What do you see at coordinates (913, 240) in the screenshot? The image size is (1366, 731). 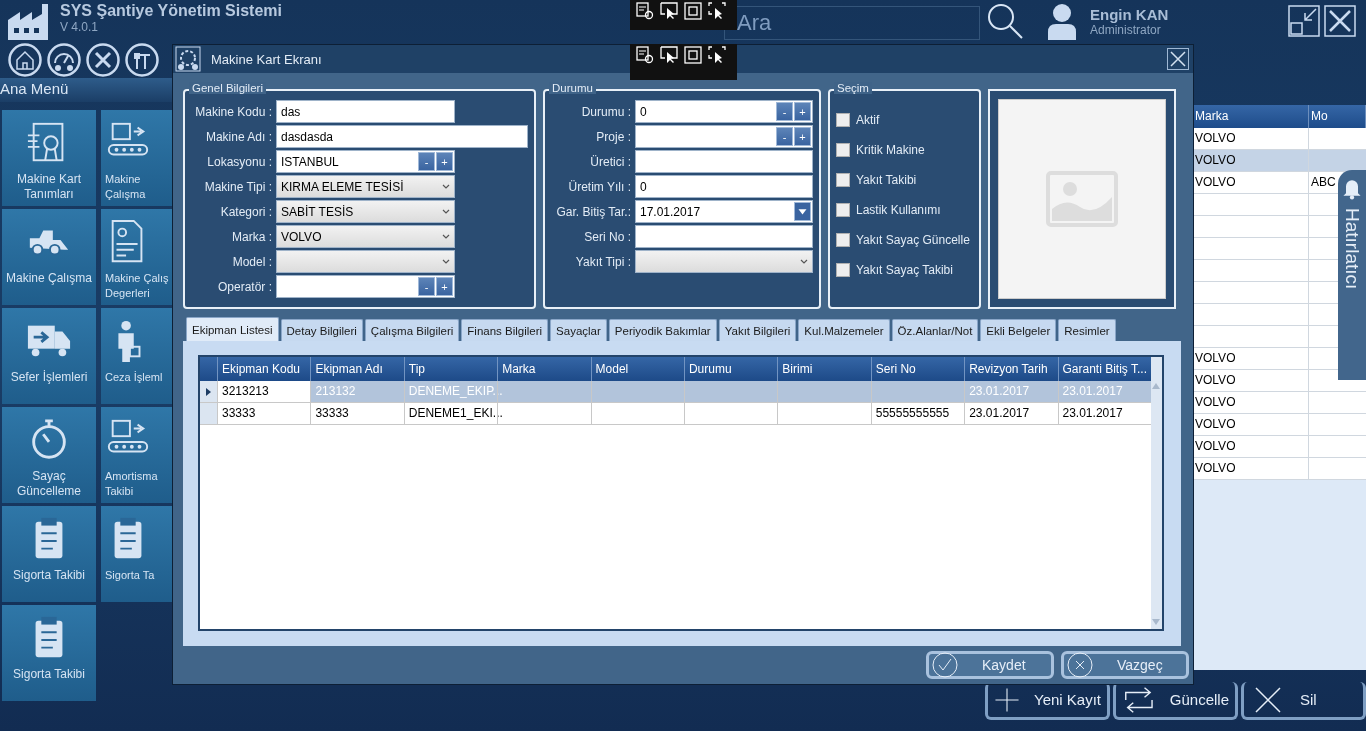 I see `checkbox-label: Yakıt Sayaç Güncelle` at bounding box center [913, 240].